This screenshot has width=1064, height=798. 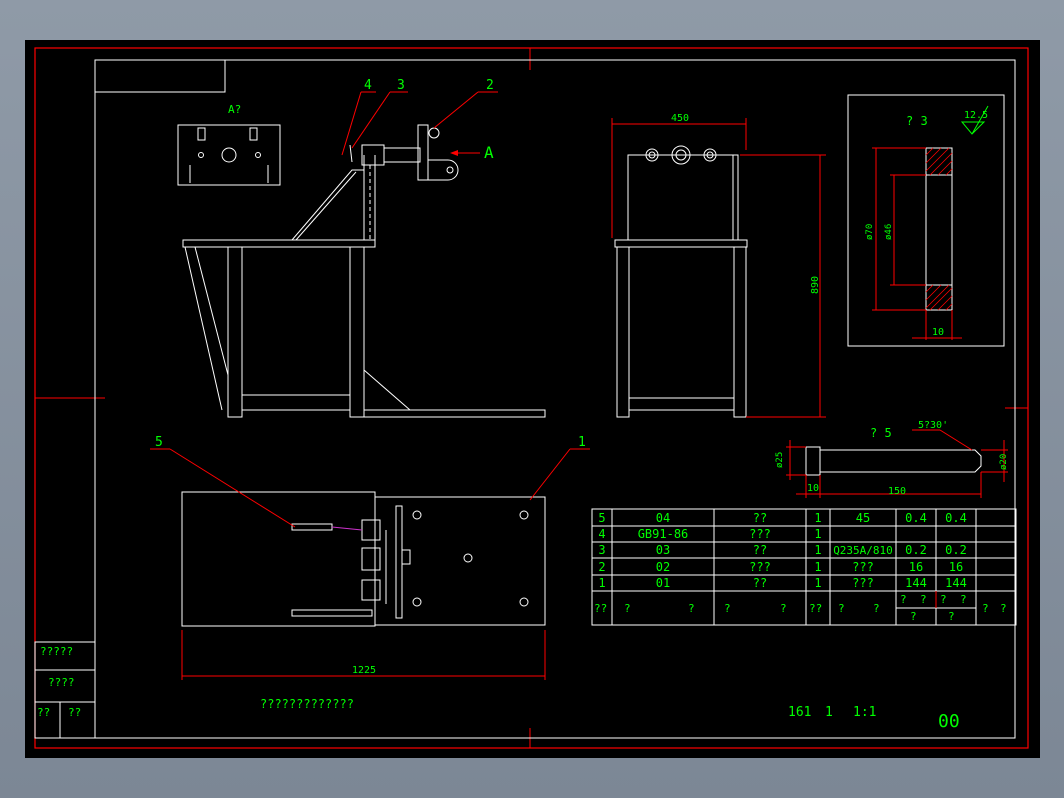 I want to click on dim-front-width: 450, so click(x=680, y=118).